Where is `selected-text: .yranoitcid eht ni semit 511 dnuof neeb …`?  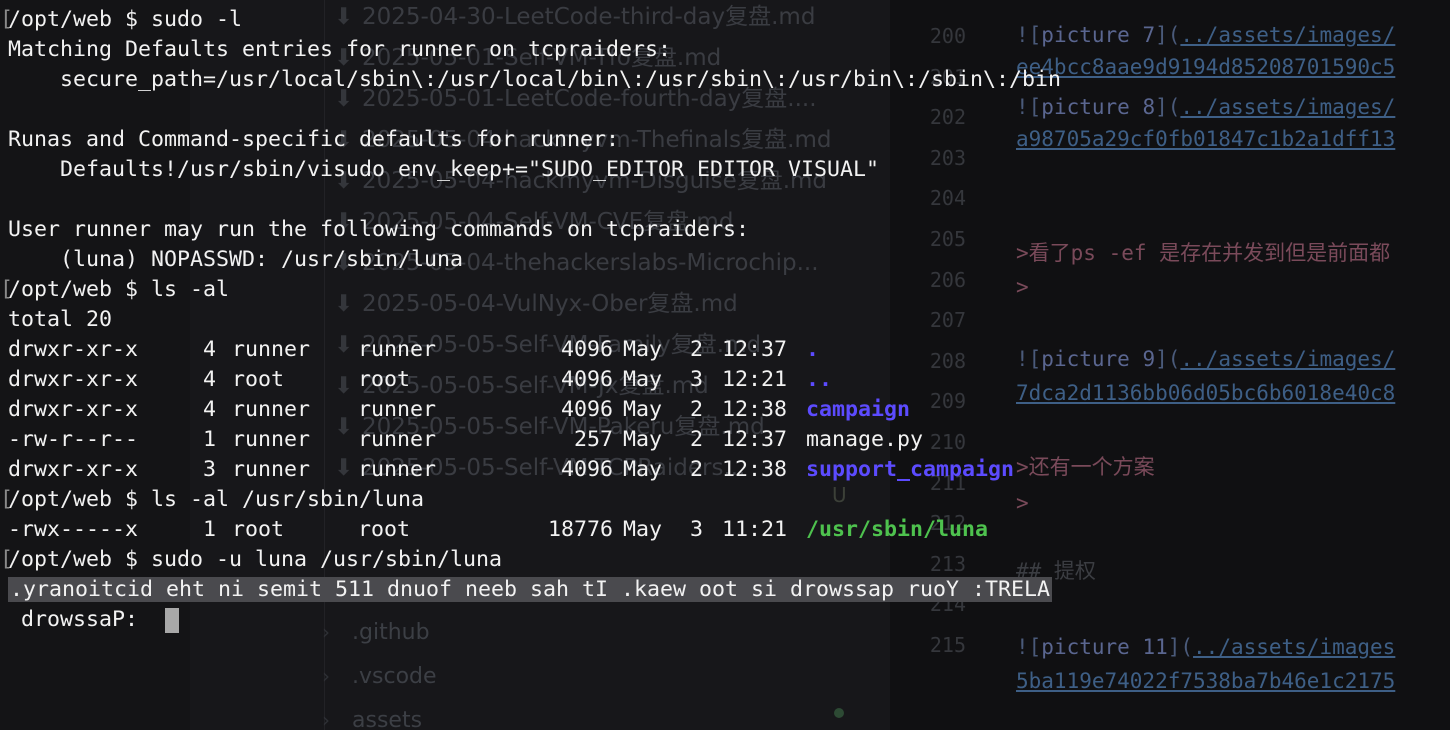 selected-text: .yranoitcid eht ni semit 511 dnuof neeb … is located at coordinates (530, 589).